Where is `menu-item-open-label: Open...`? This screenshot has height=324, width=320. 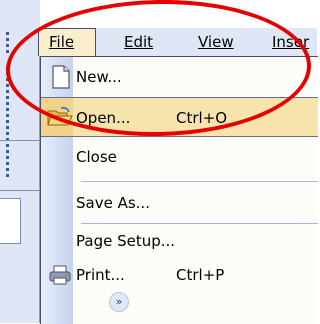 menu-item-open-label: Open... is located at coordinates (103, 118).